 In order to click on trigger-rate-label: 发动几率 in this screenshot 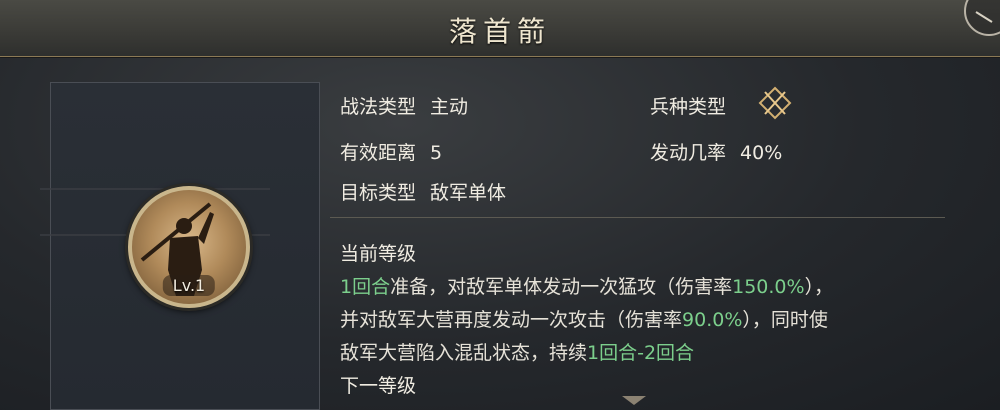, I will do `click(688, 153)`.